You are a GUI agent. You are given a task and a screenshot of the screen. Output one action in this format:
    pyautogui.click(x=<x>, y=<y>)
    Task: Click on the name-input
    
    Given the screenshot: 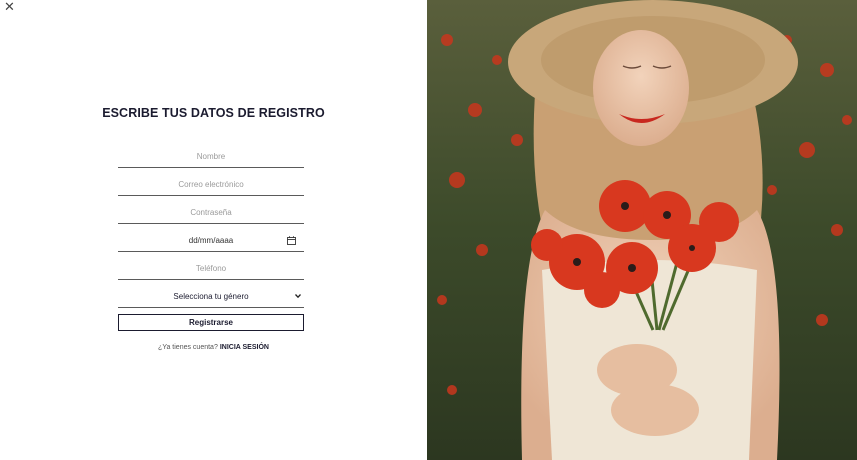 What is the action you would take?
    pyautogui.click(x=211, y=156)
    